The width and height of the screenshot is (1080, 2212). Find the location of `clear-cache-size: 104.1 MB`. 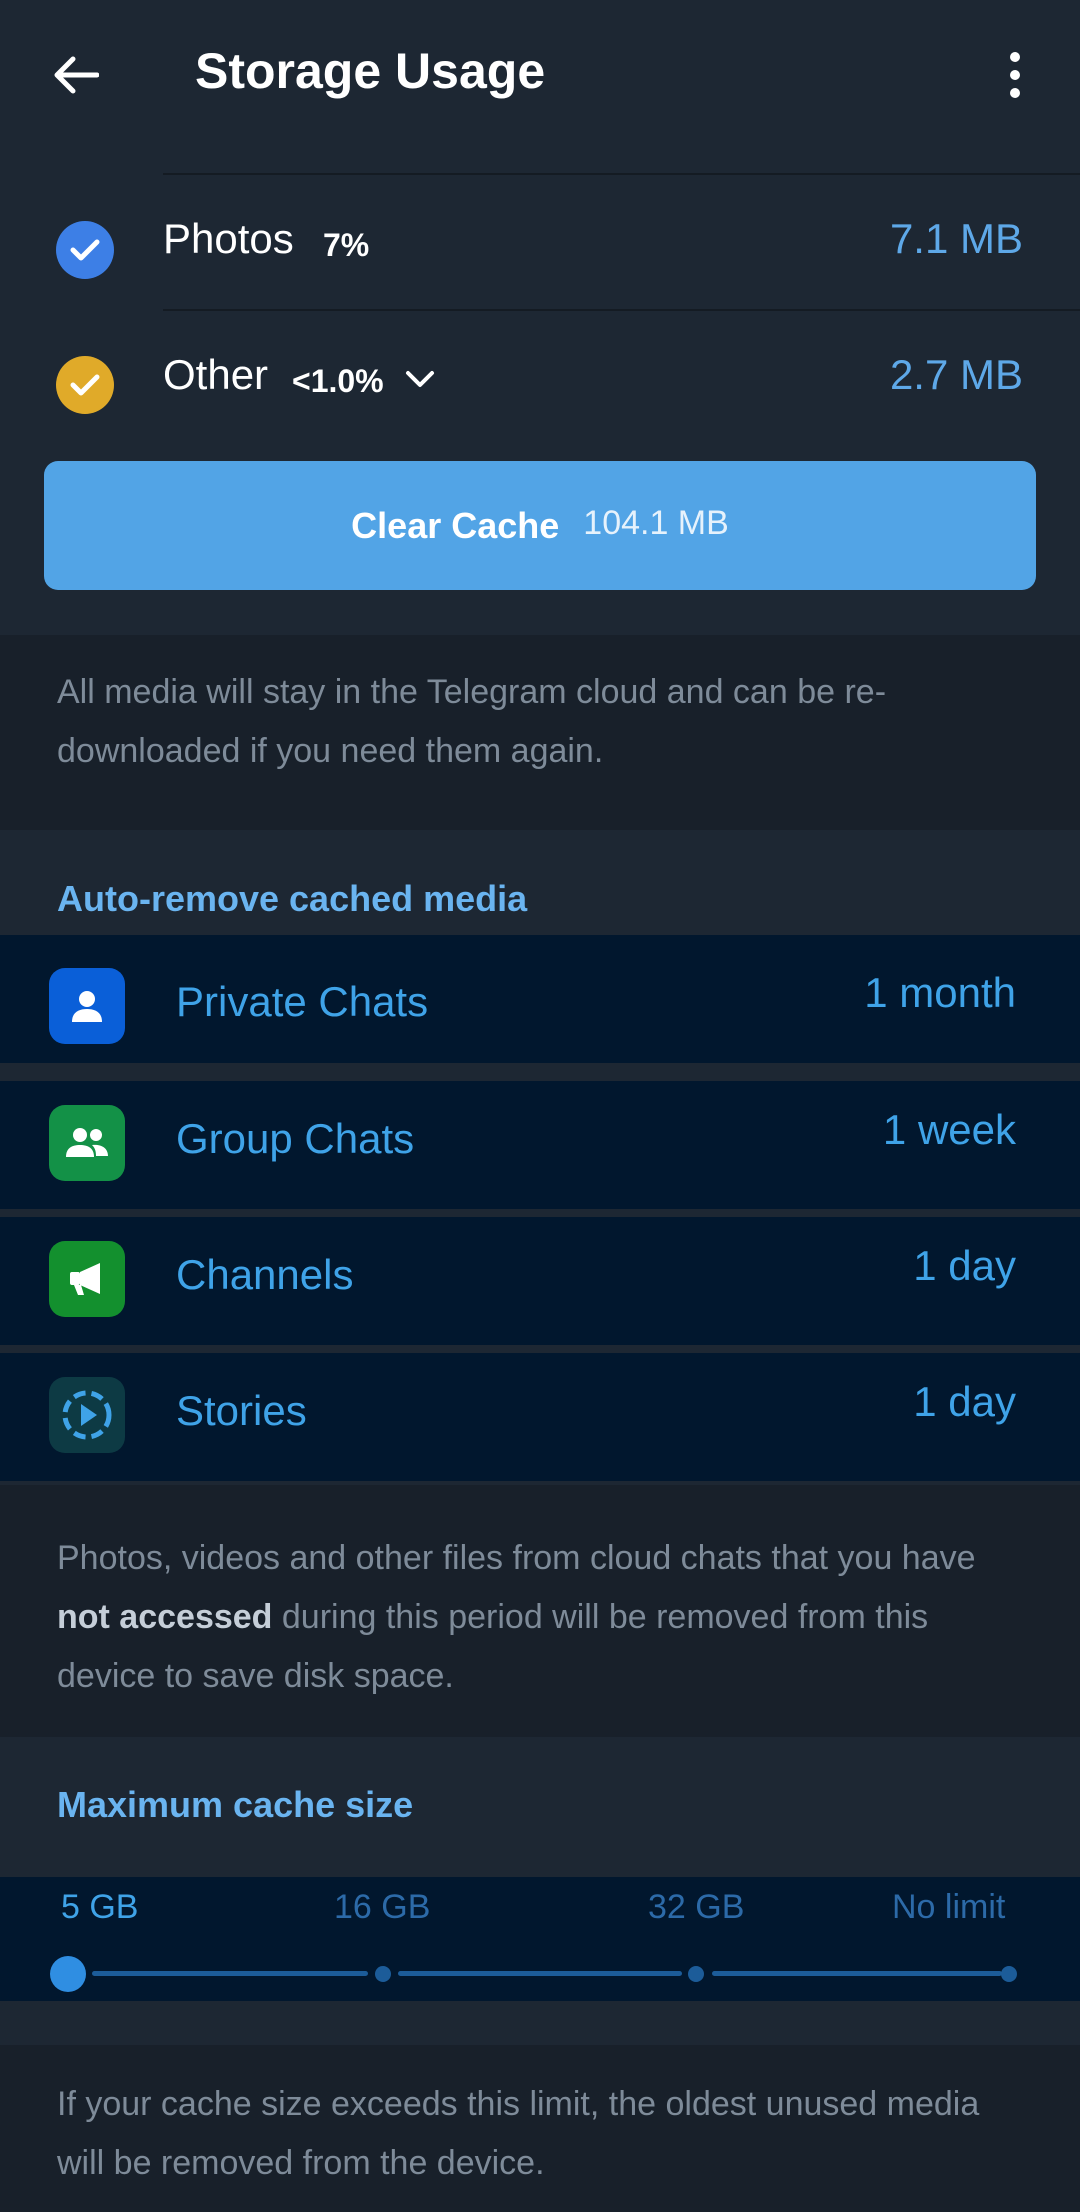

clear-cache-size: 104.1 MB is located at coordinates (656, 523).